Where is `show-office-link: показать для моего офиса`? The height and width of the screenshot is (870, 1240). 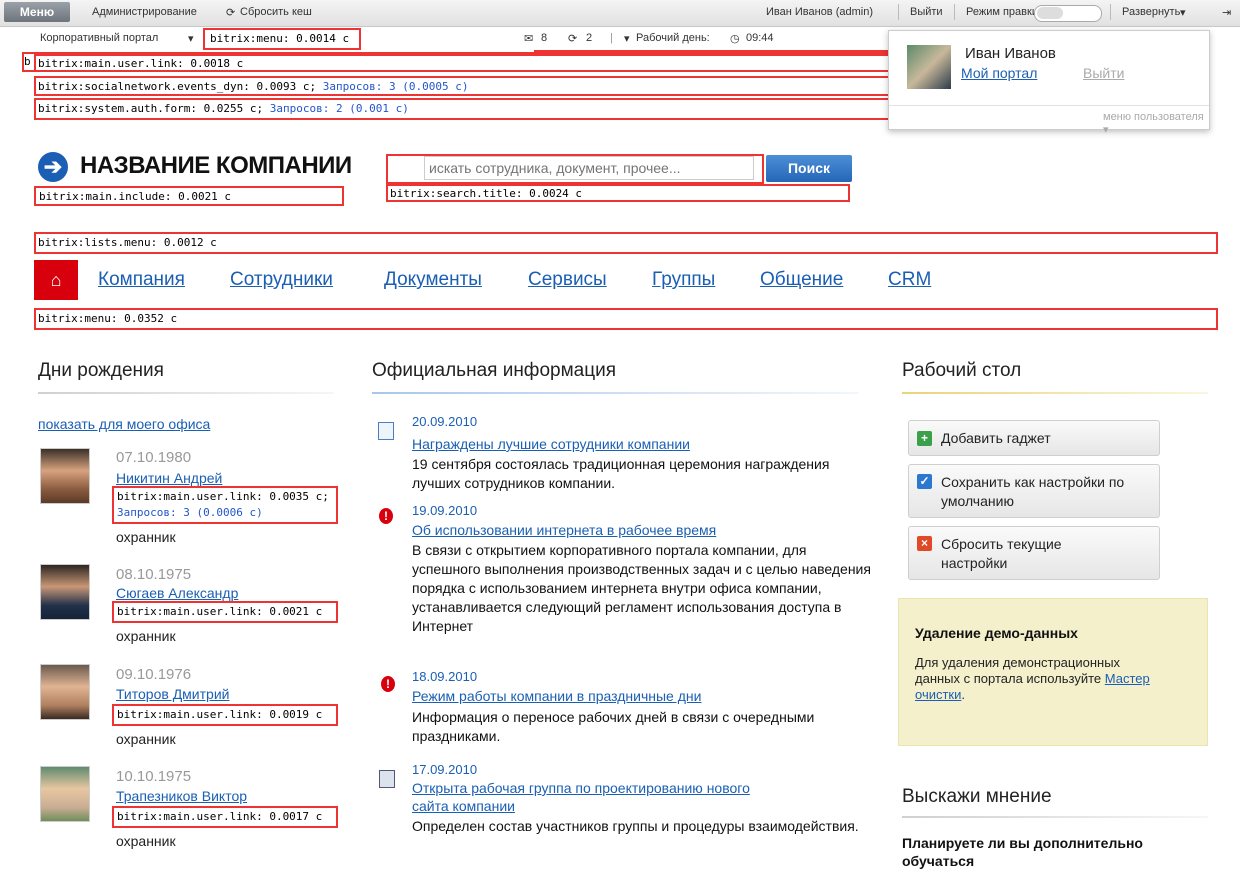
show-office-link: показать для моего офиса is located at coordinates (124, 424).